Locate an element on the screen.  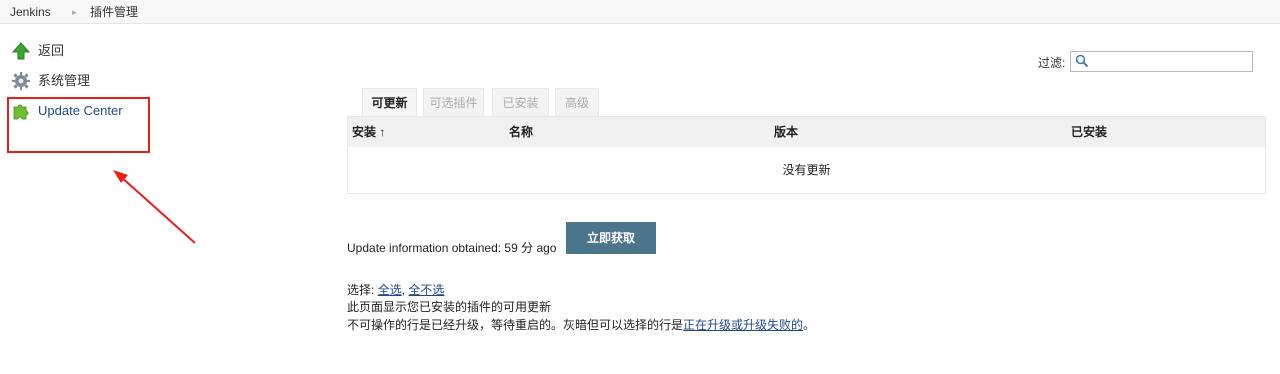
column-version: 版本 is located at coordinates (786, 132).